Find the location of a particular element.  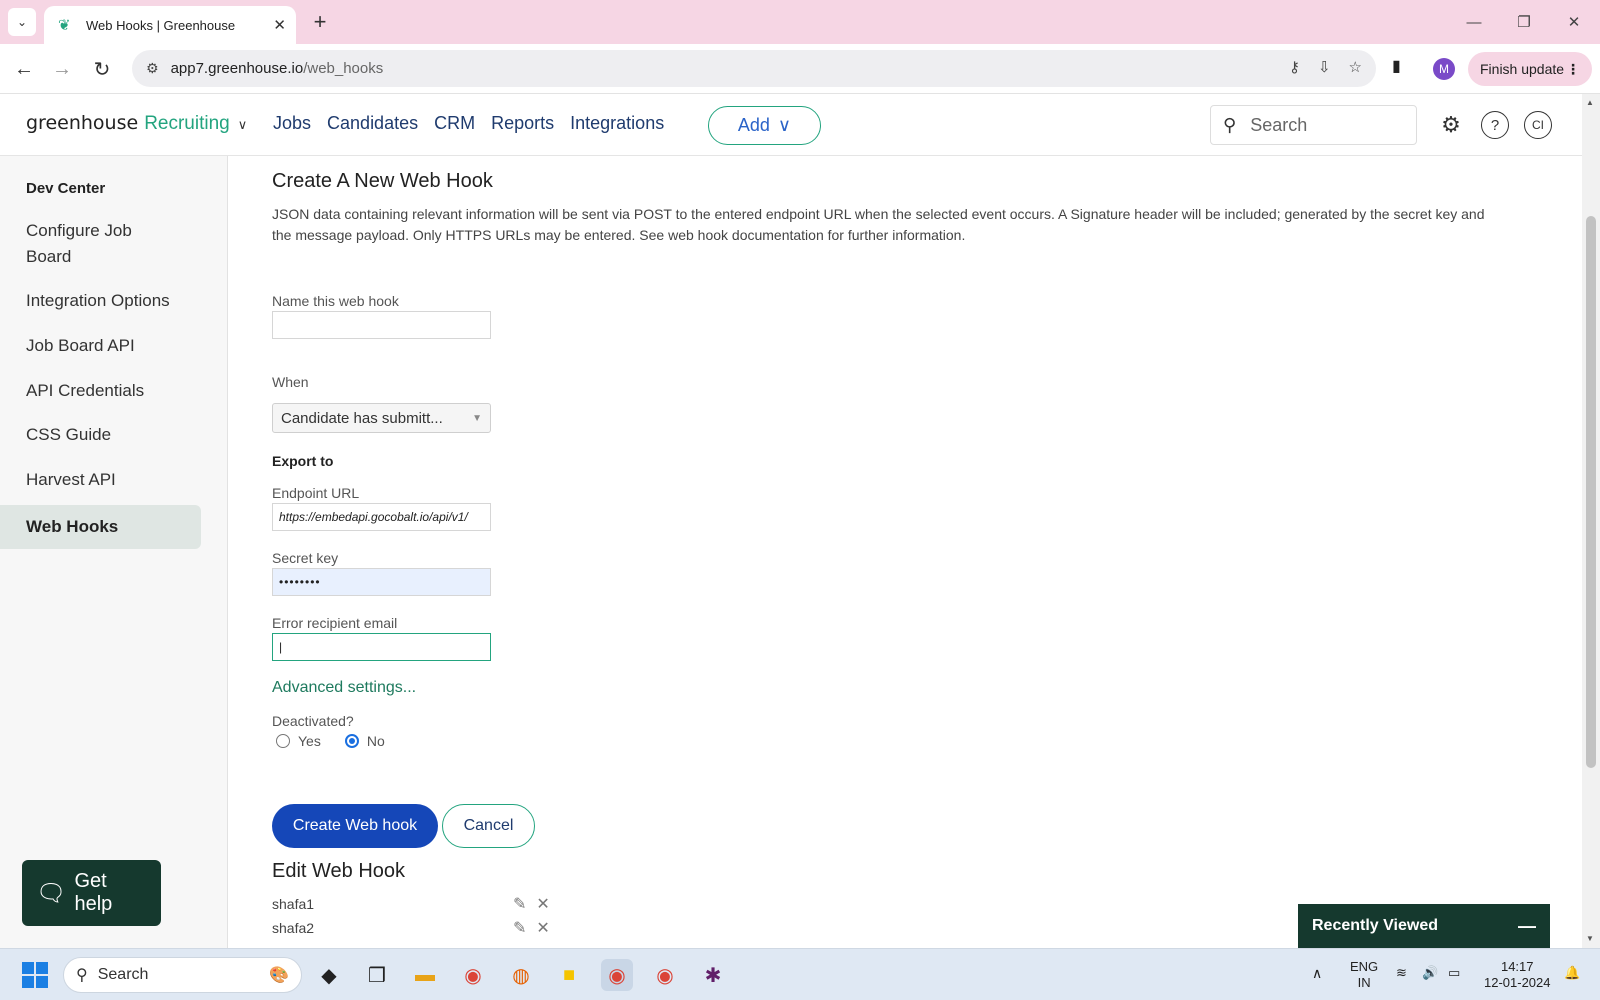

volume-icon: 🔊 is located at coordinates (1430, 973).